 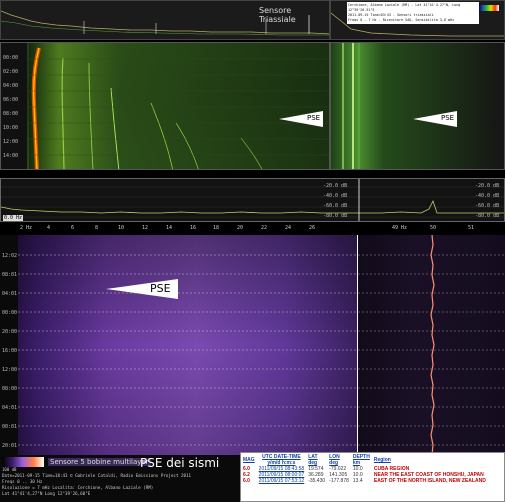 I want to click on waterfall-time-label: 02:00, so click(x=11, y=72).